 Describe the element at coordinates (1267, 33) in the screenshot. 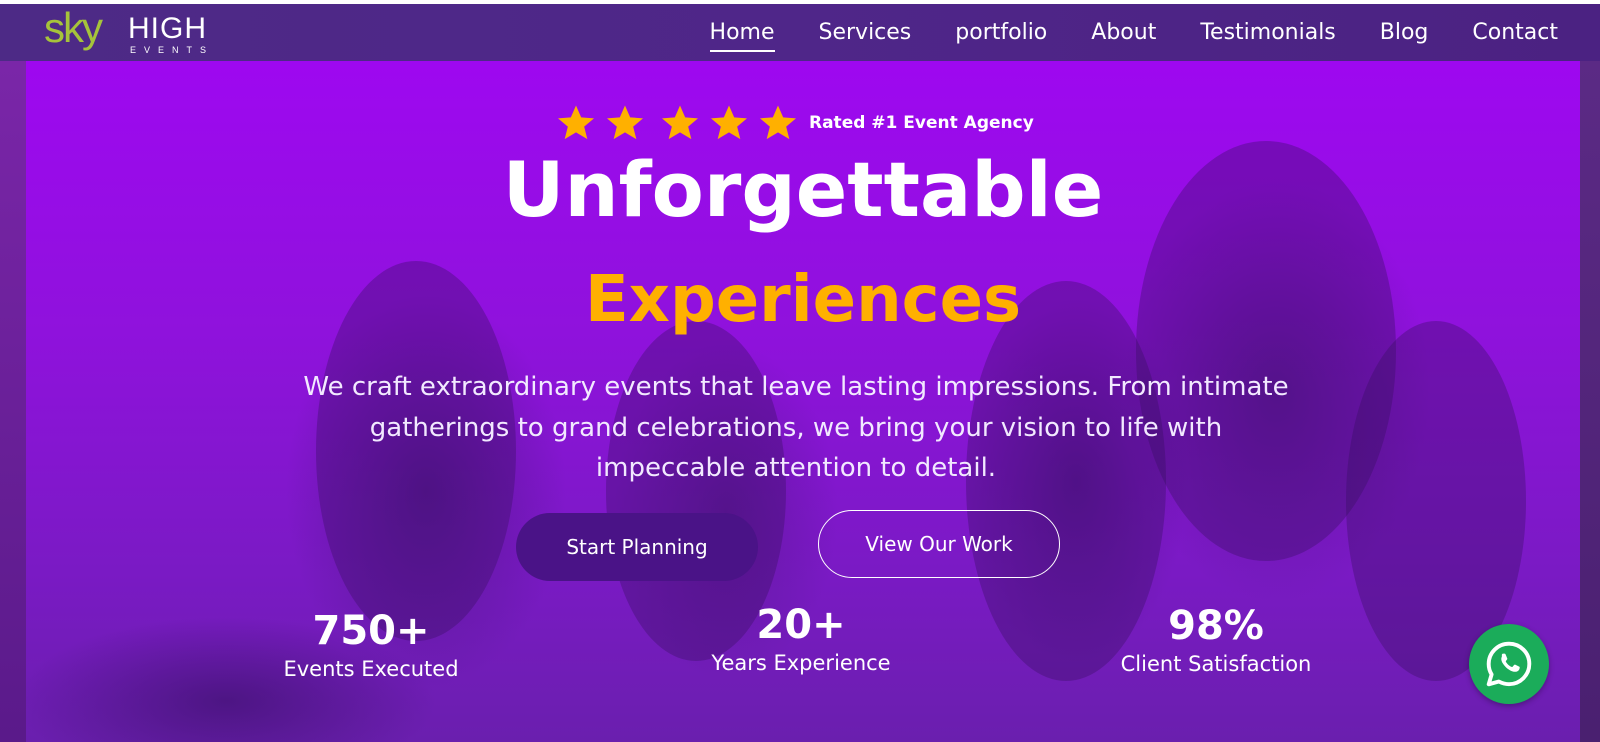

I see `nav-item-testimonials: Testimonials` at that location.